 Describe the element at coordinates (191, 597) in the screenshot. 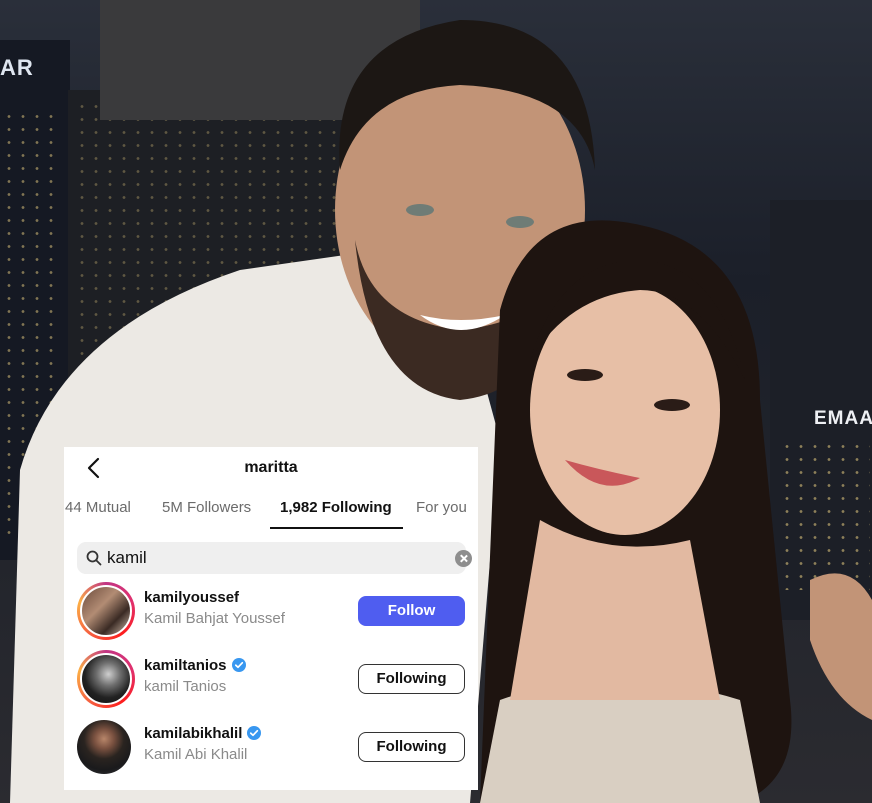

I see `username: kamilyoussef` at that location.